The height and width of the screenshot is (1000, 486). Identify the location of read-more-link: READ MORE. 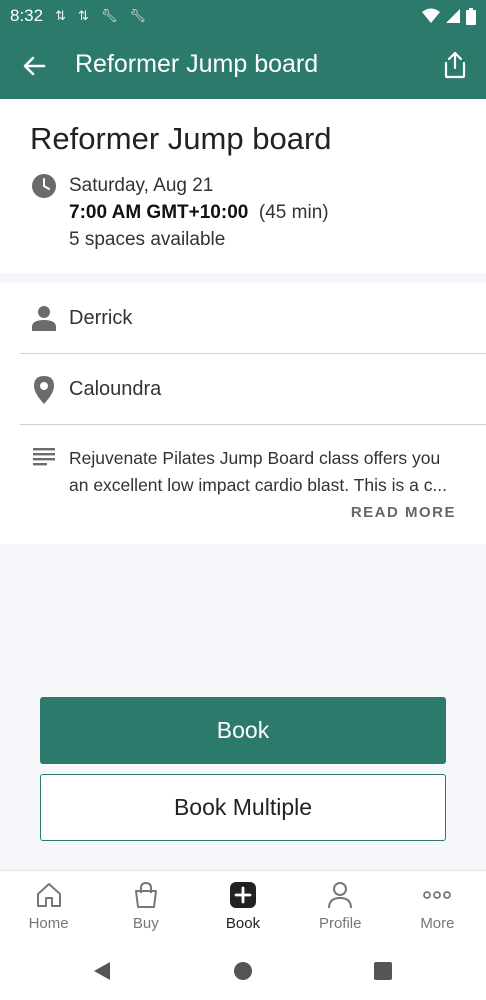
(403, 512).